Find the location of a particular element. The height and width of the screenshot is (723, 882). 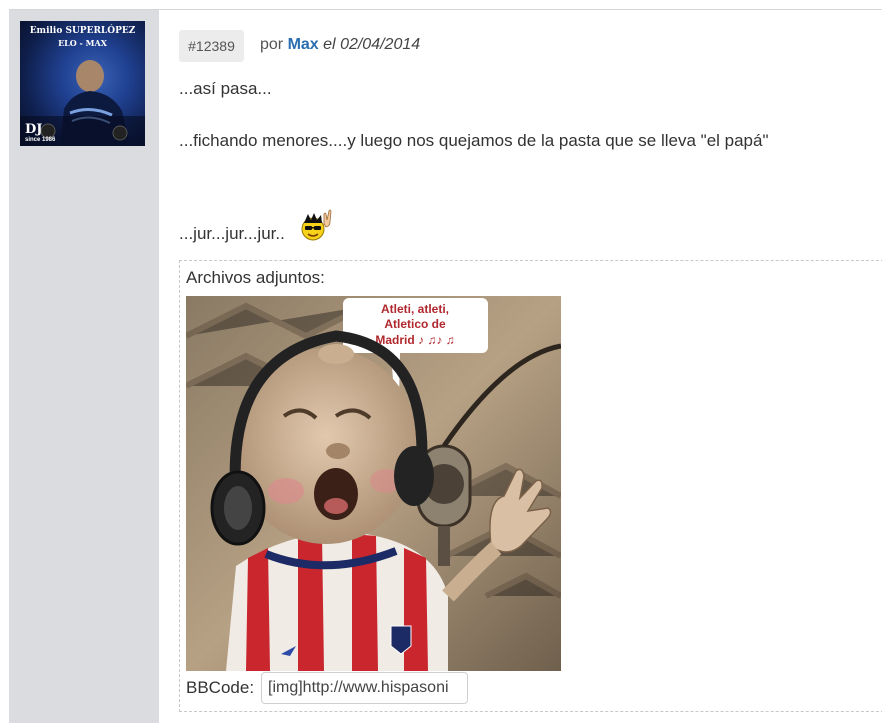

post-number: #12389 is located at coordinates (211, 46).